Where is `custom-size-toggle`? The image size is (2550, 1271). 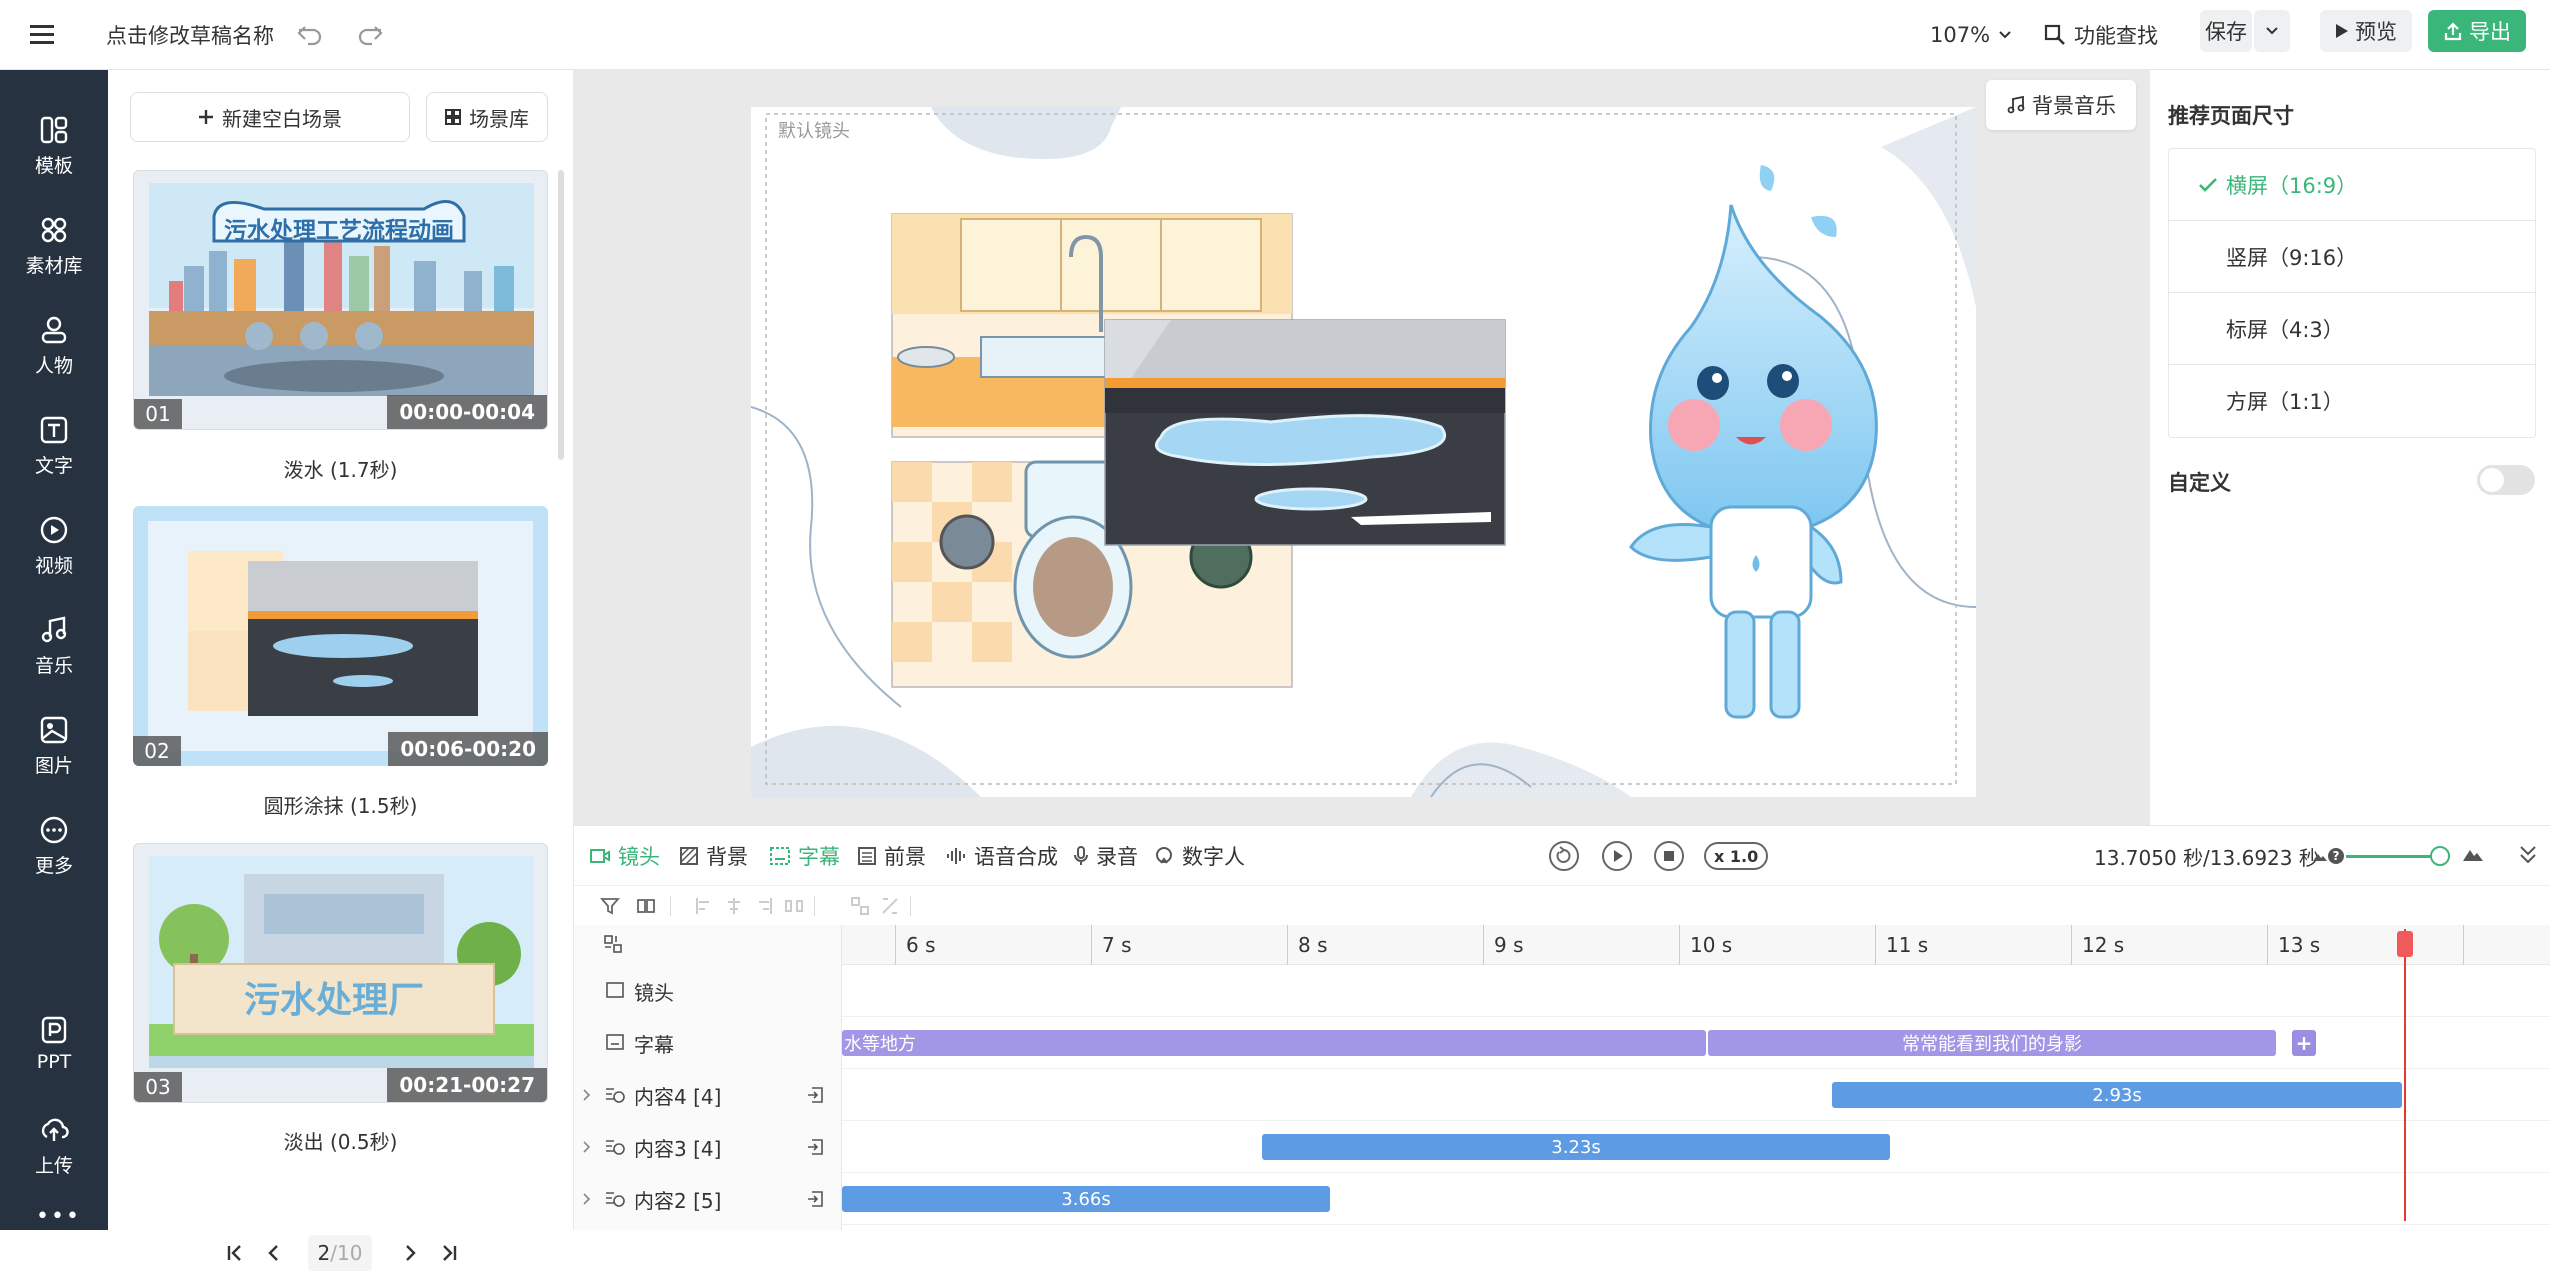 custom-size-toggle is located at coordinates (2506, 480).